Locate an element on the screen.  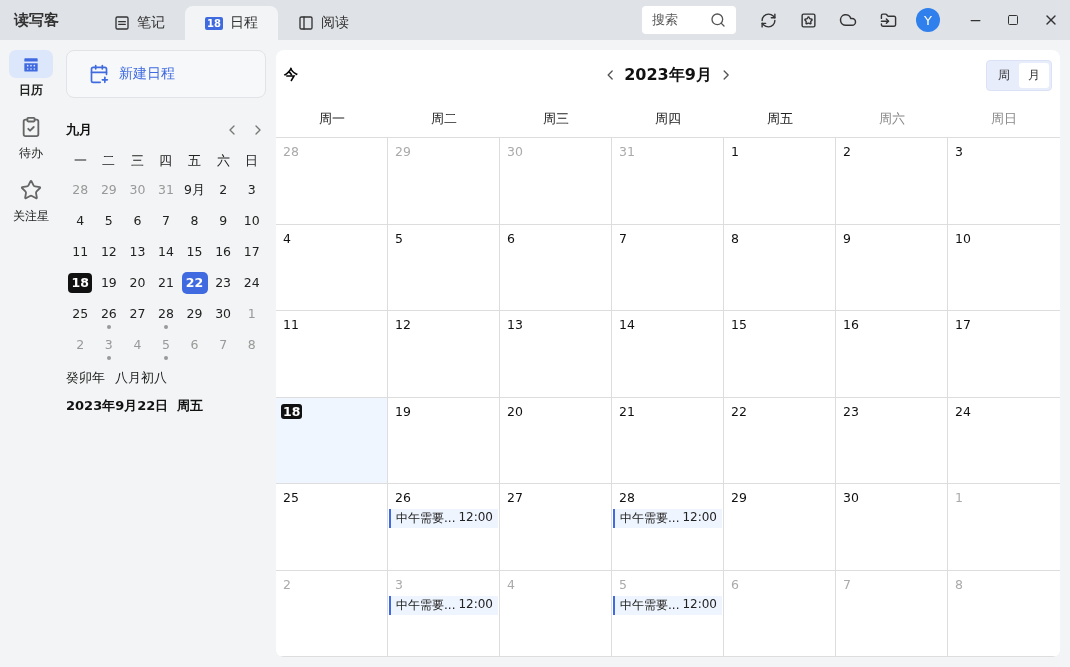
mini-calendar-day: 16 is located at coordinates (223, 251).